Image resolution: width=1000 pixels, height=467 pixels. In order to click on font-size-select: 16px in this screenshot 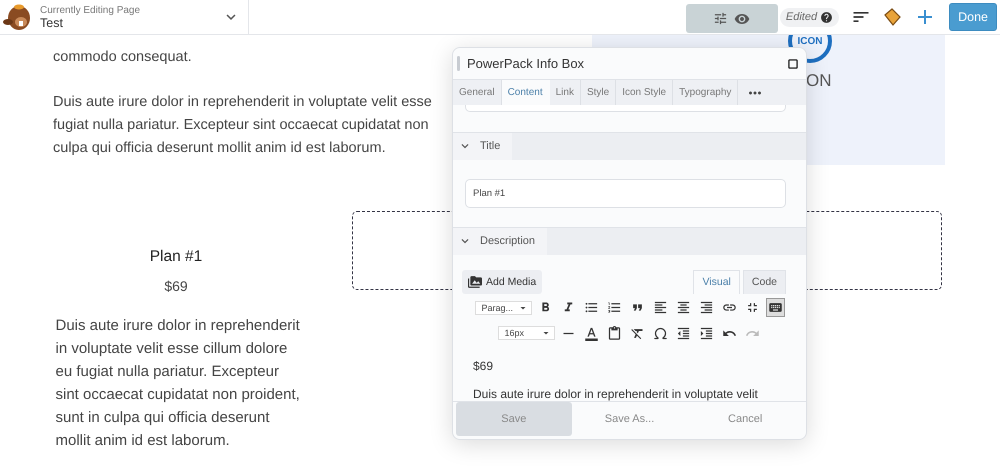, I will do `click(526, 333)`.